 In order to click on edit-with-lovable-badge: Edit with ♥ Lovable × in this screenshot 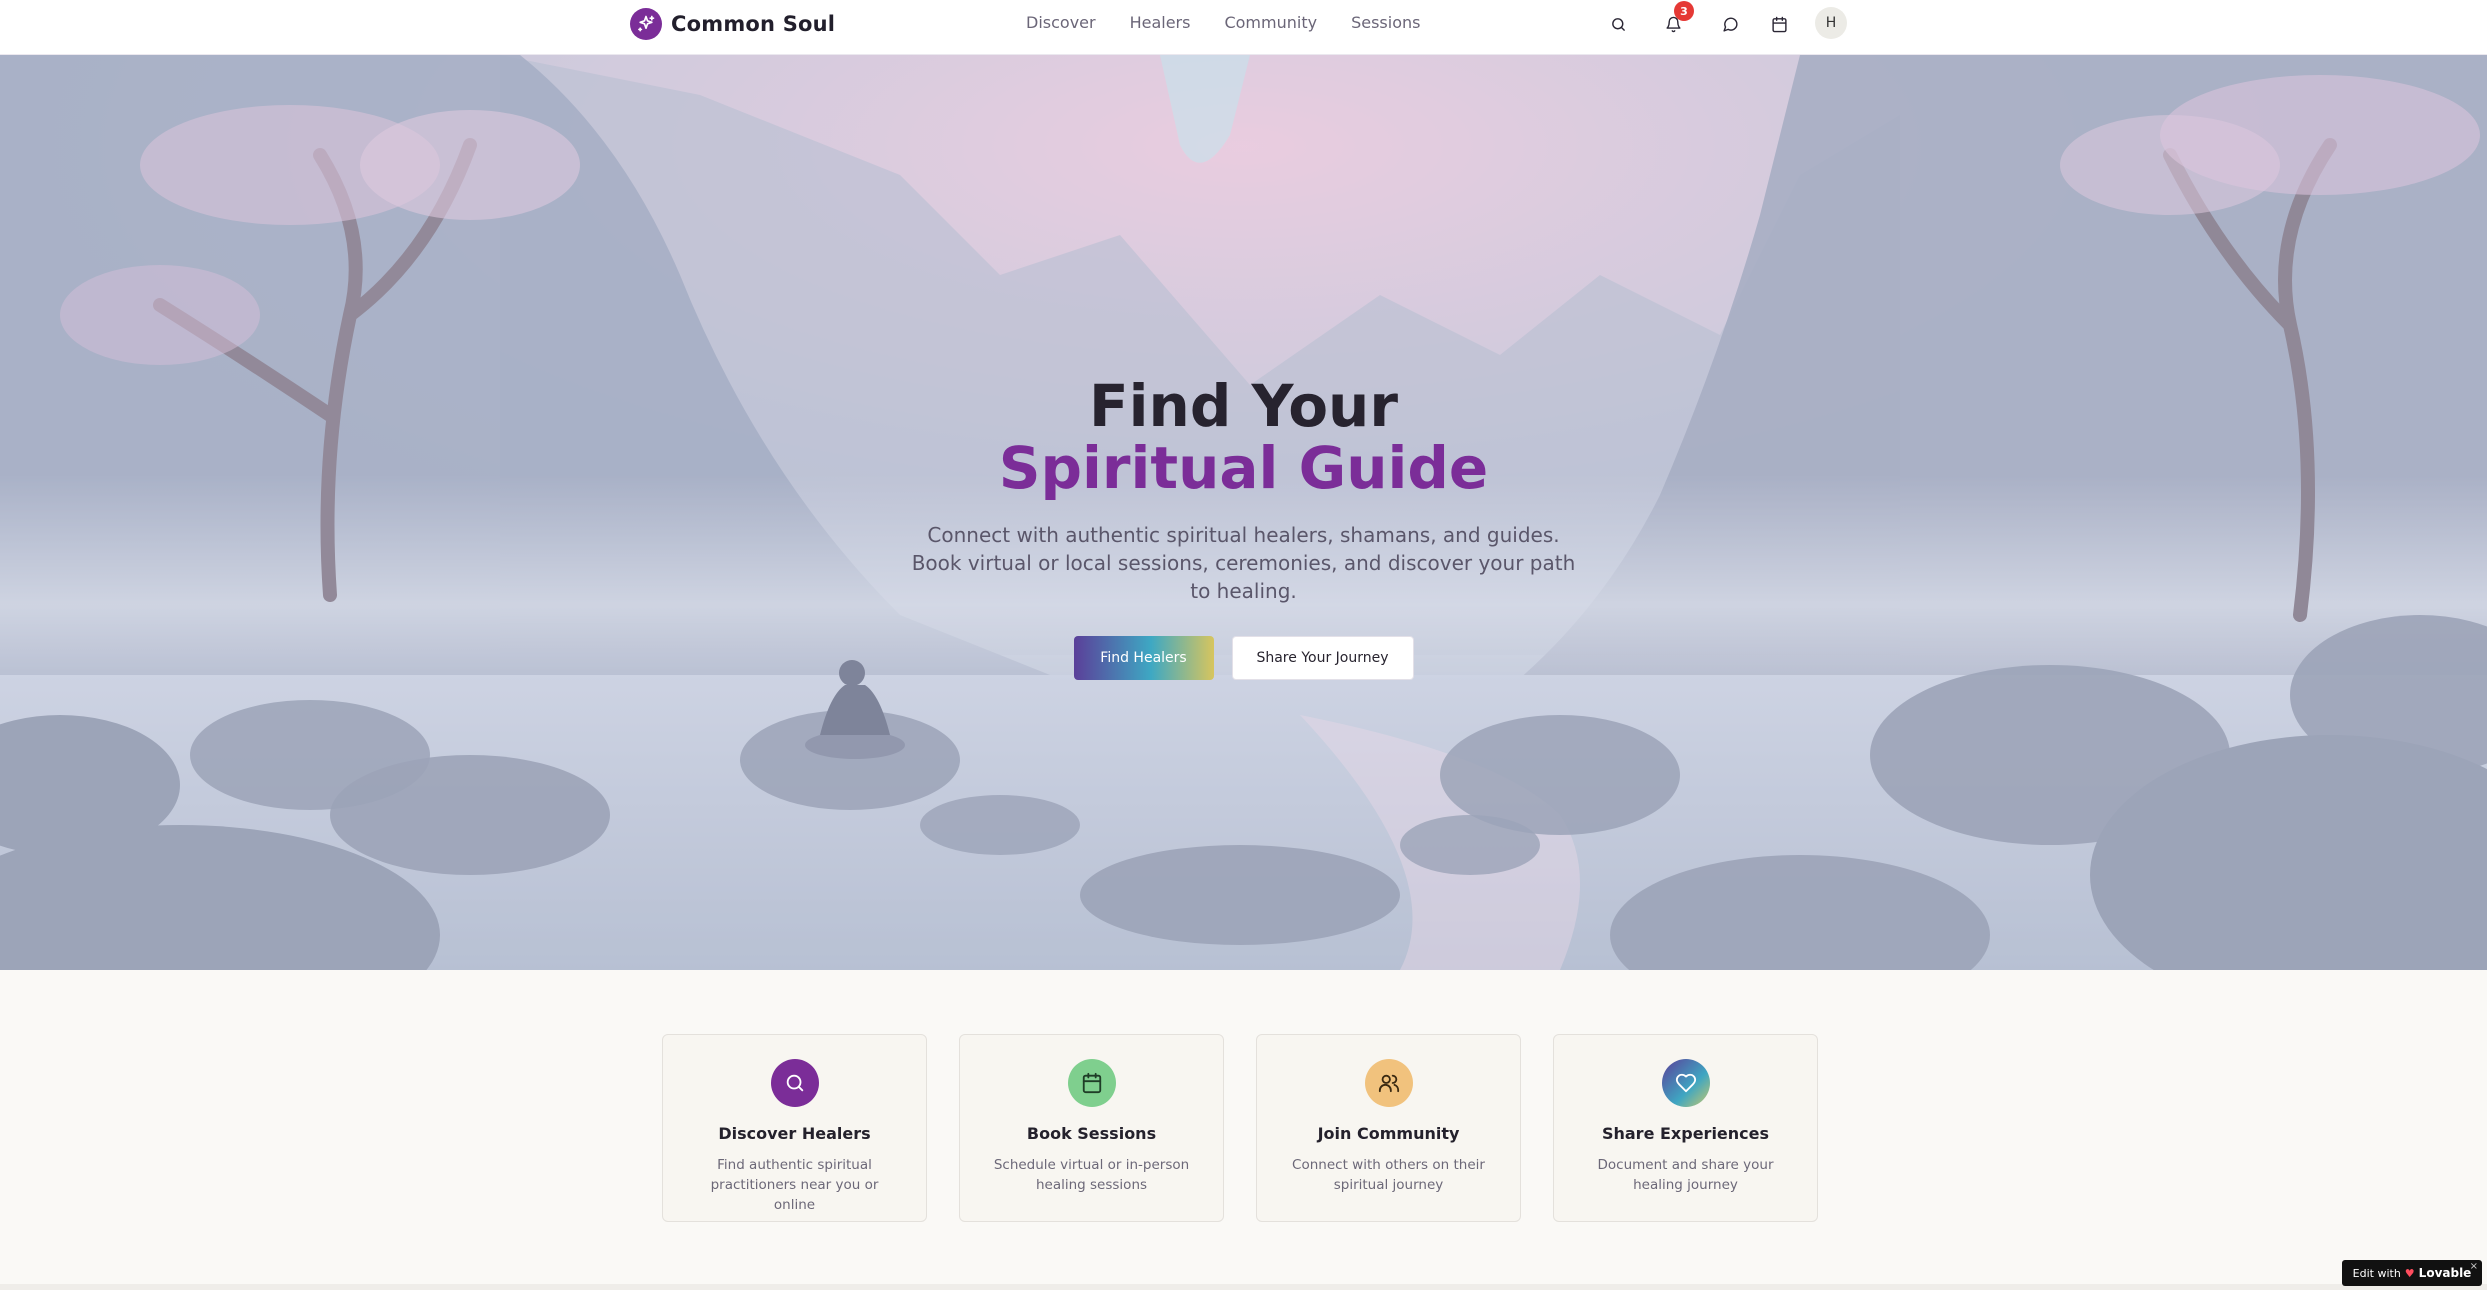, I will do `click(2412, 1273)`.